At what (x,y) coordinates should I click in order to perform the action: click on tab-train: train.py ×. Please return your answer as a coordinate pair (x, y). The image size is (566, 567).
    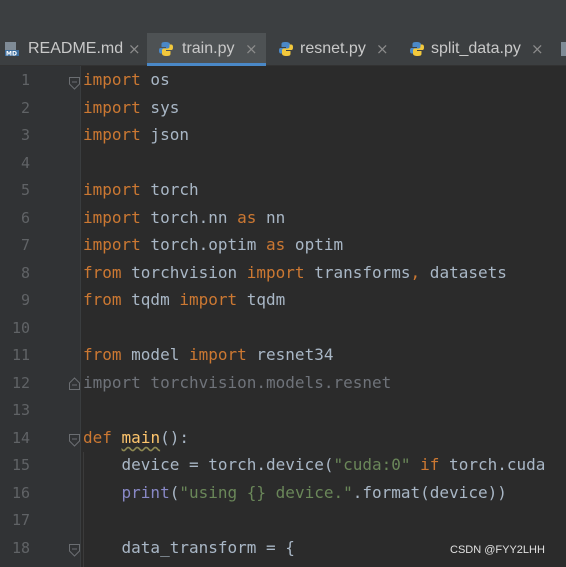
    Looking at the image, I should click on (206, 49).